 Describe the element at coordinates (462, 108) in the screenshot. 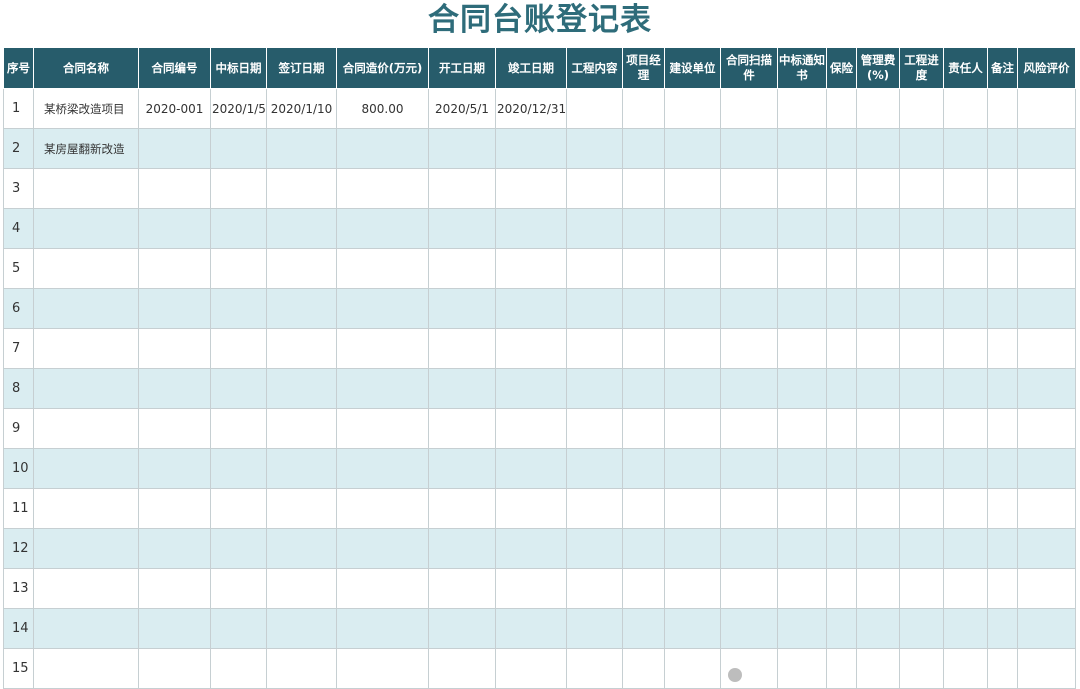

I see `cell-start-date: 2020/5/1` at that location.